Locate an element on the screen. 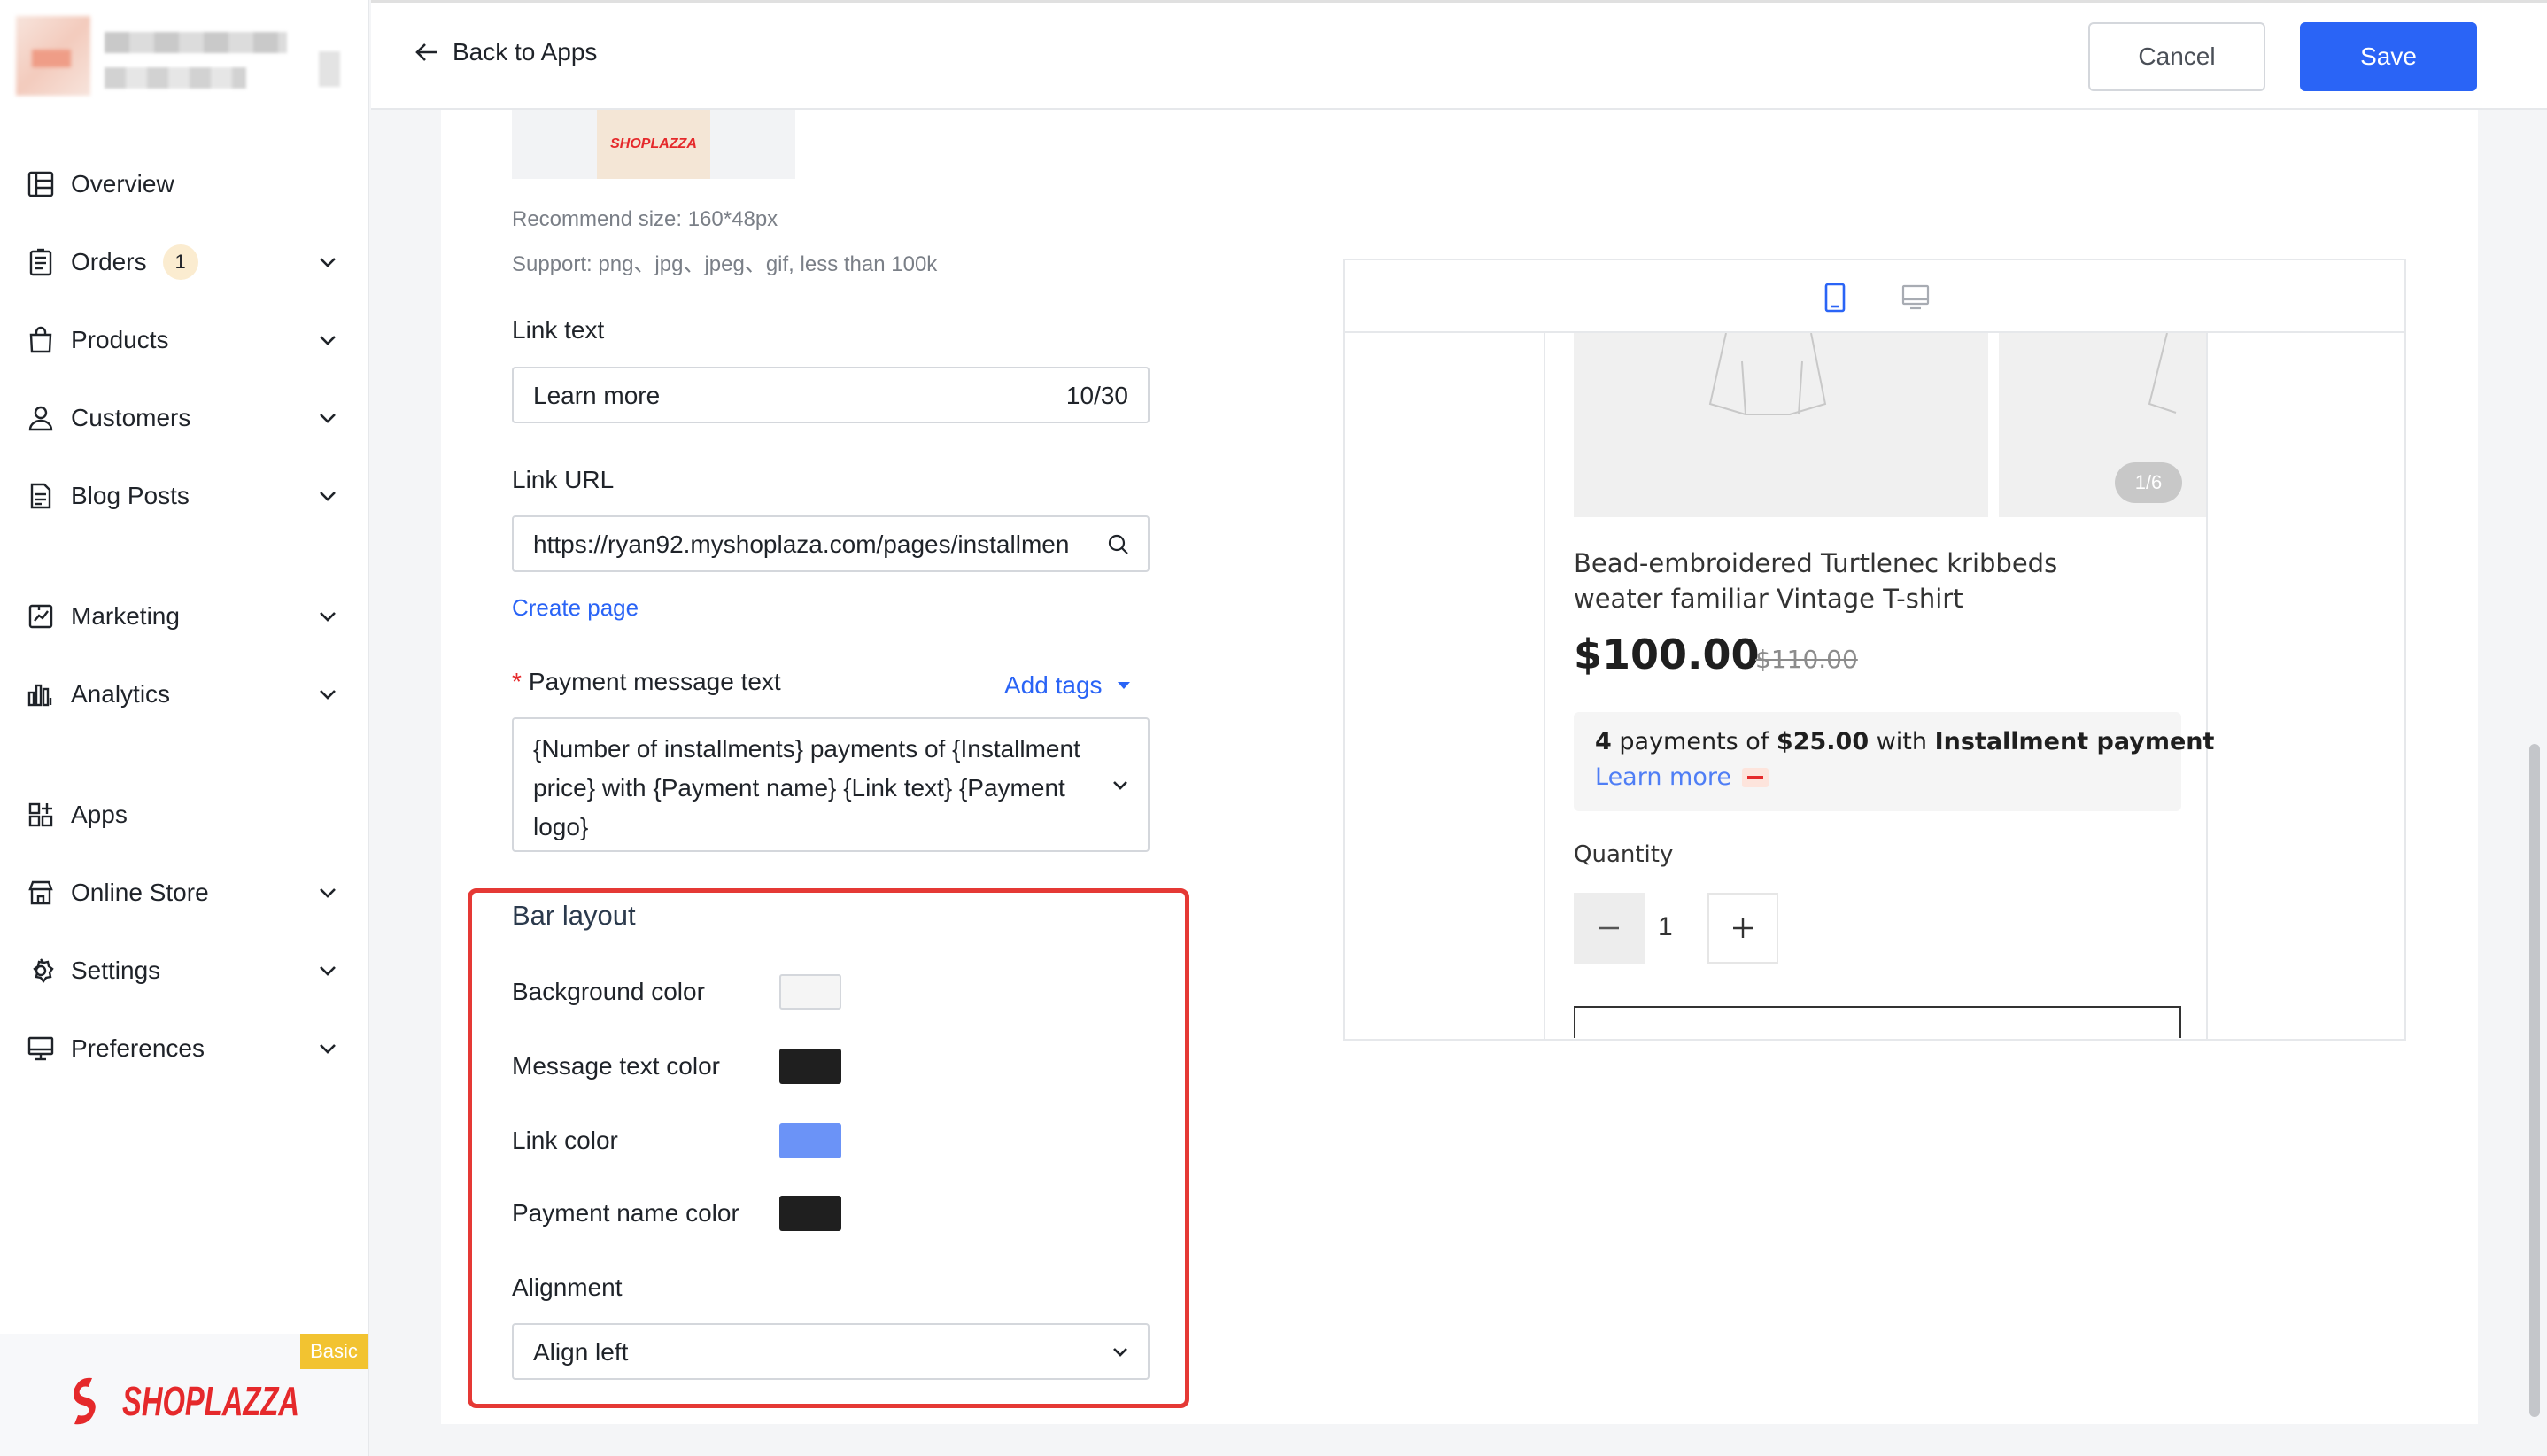 This screenshot has height=1456, width=2547. sidebar-item-label: Marketing is located at coordinates (126, 616).